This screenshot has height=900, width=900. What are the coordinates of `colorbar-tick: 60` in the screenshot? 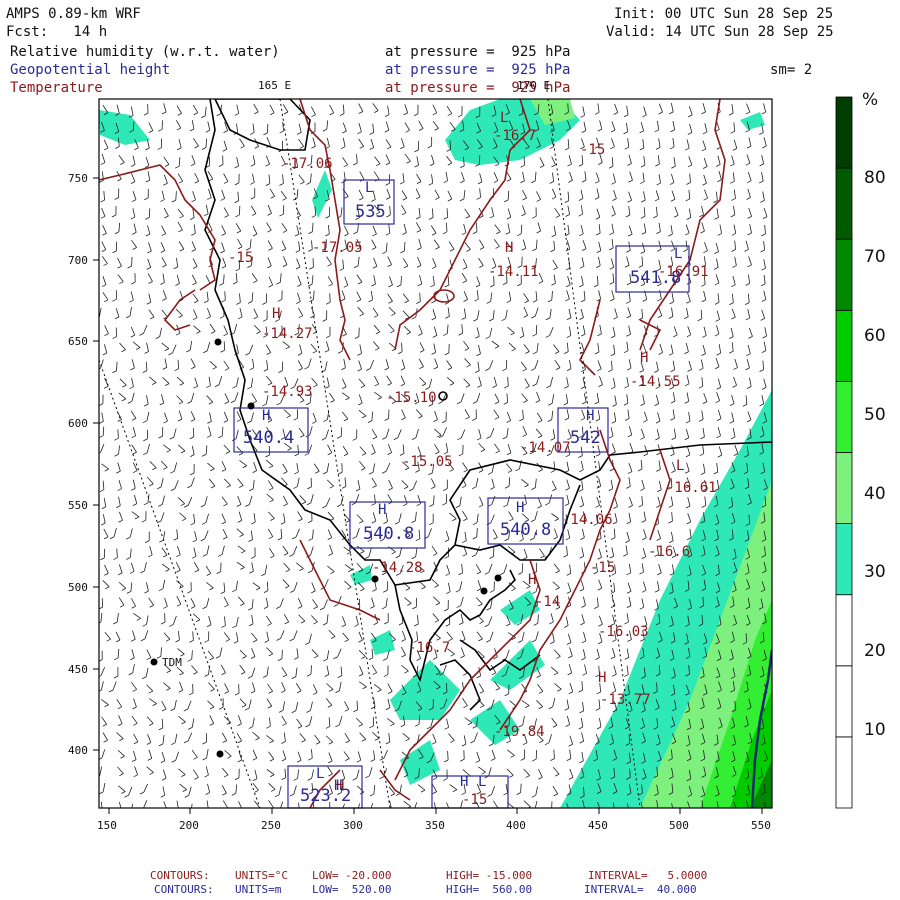 It's located at (875, 336).